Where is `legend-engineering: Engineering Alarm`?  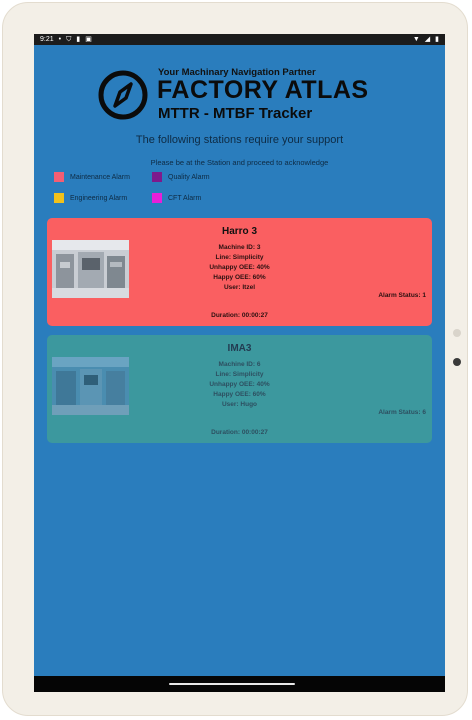
legend-engineering: Engineering Alarm is located at coordinates (90, 198).